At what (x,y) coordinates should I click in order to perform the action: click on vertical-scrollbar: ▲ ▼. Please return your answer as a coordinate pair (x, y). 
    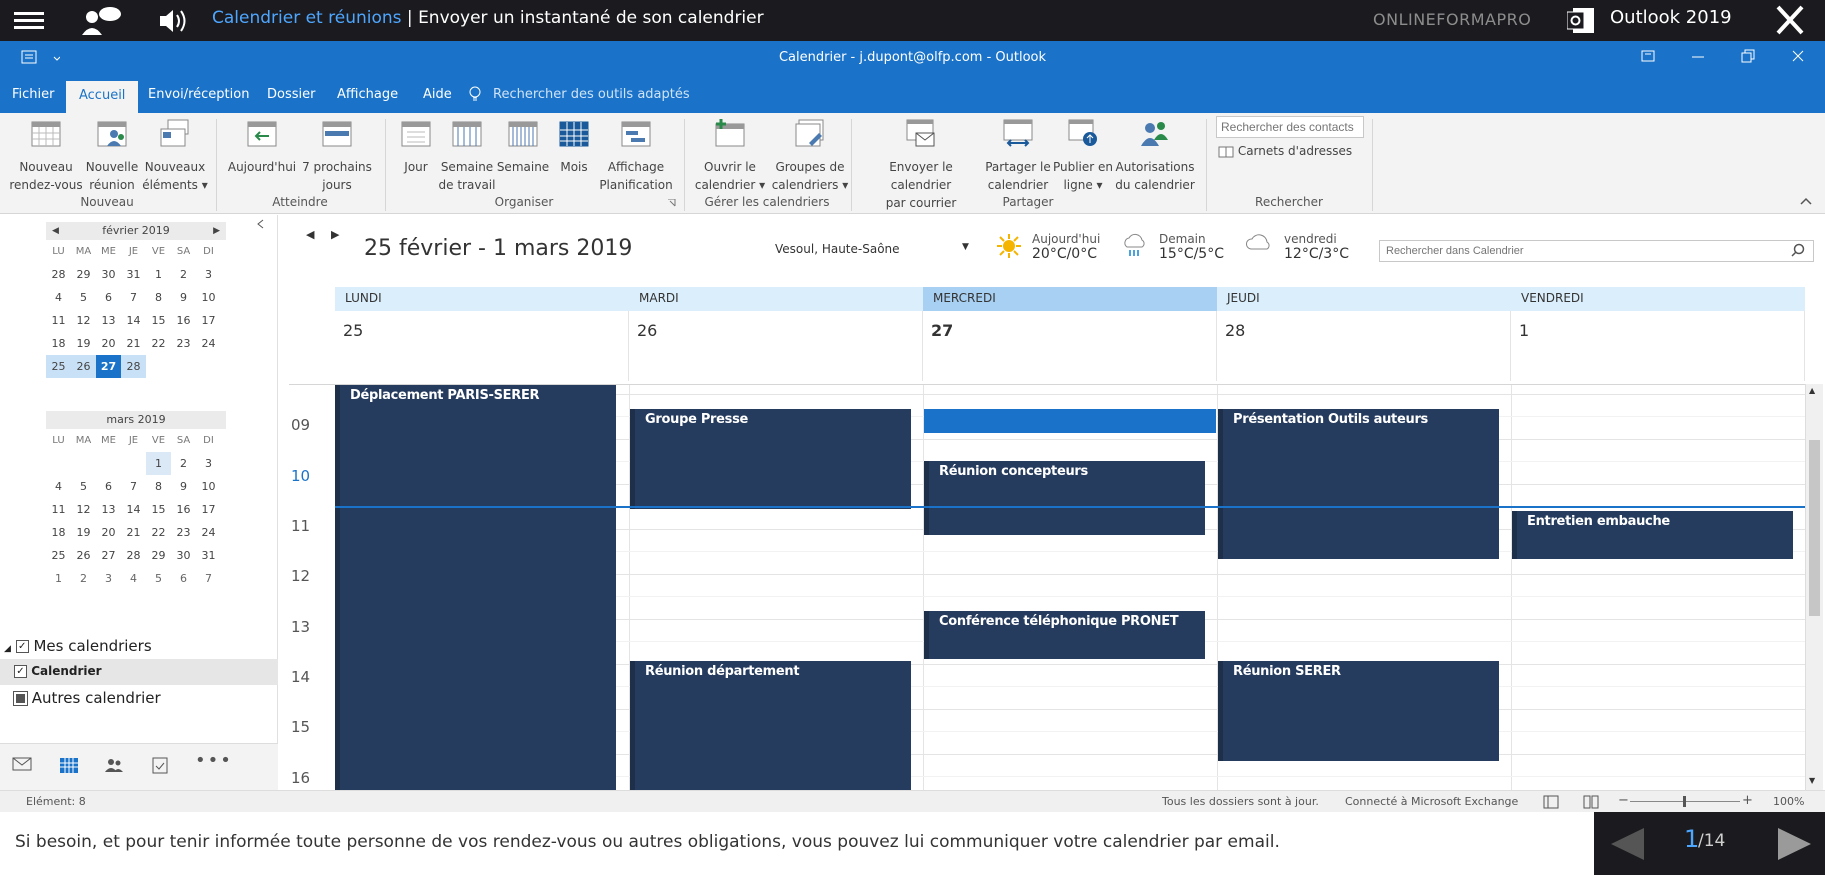
    Looking at the image, I should click on (1814, 587).